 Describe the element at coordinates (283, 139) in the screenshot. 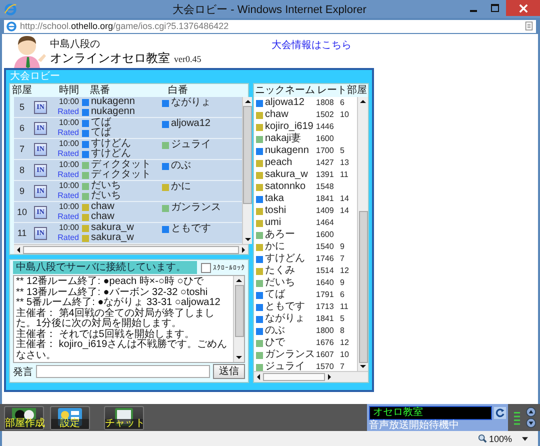

I see `player-name: nakaji妻` at that location.